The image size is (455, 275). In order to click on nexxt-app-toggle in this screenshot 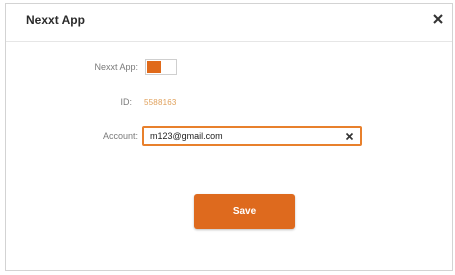, I will do `click(161, 67)`.